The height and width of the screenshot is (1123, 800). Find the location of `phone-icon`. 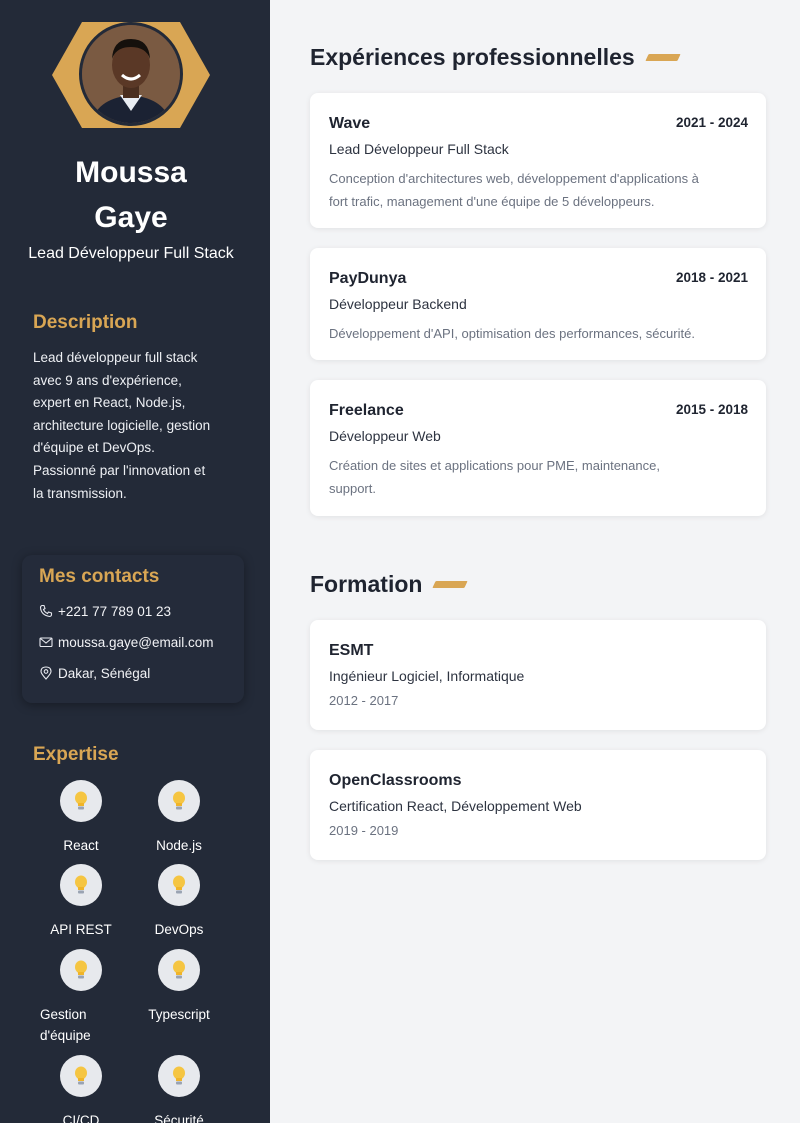

phone-icon is located at coordinates (46, 611).